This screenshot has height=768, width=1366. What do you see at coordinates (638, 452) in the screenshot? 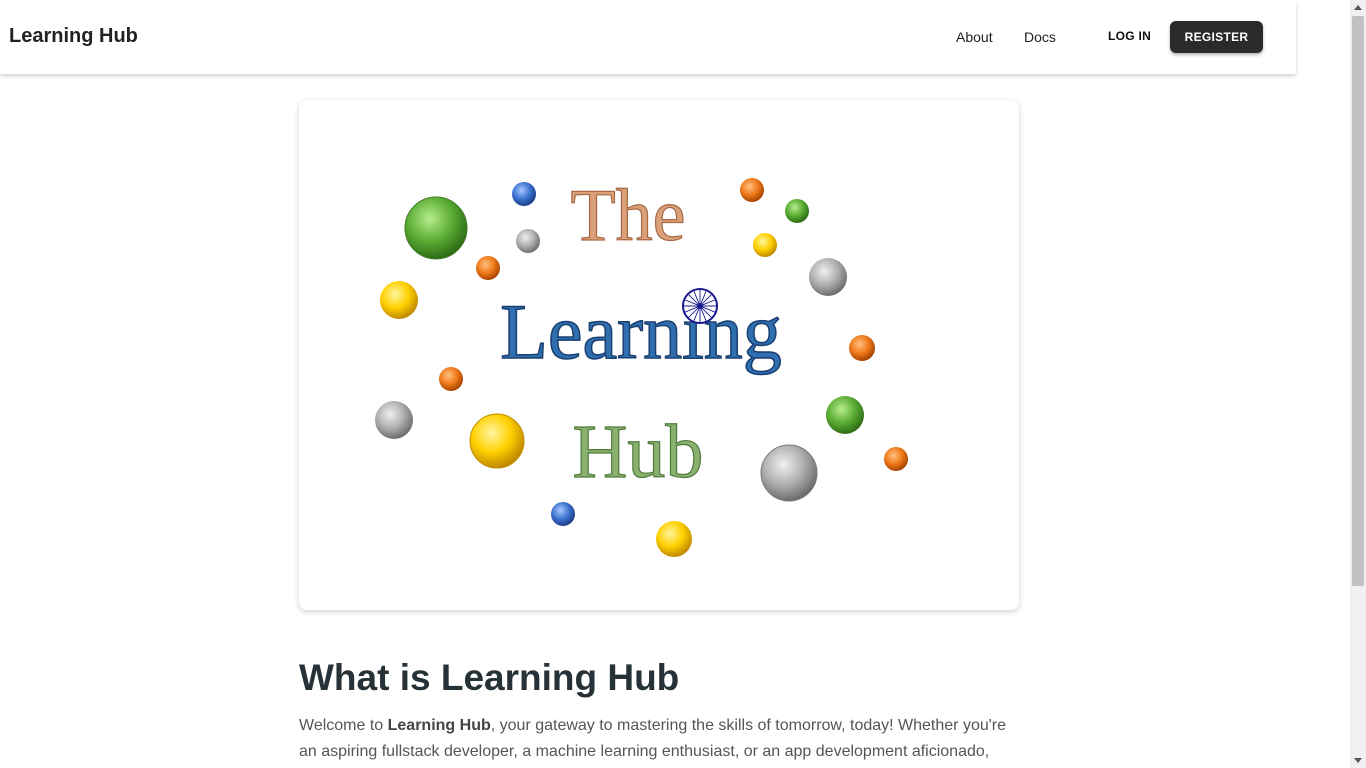
I see `logo-hub: Hub` at bounding box center [638, 452].